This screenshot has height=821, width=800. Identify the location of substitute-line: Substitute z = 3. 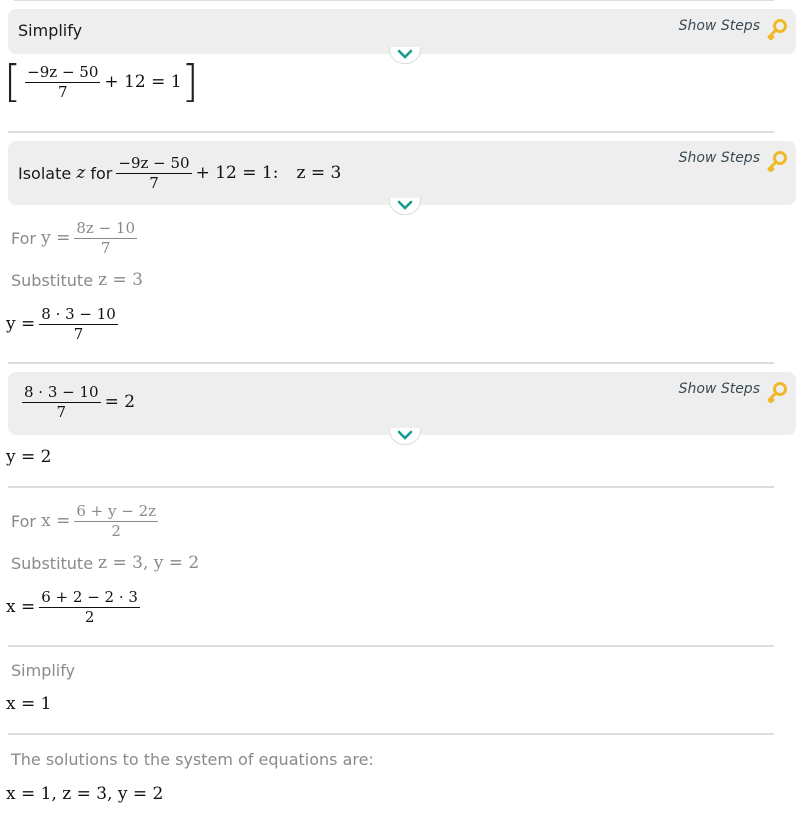
(77, 280).